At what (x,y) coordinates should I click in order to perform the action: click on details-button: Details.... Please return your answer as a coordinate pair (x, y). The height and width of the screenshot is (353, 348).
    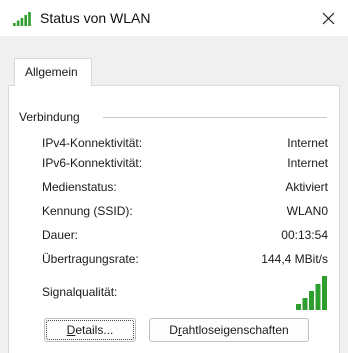
    Looking at the image, I should click on (90, 330).